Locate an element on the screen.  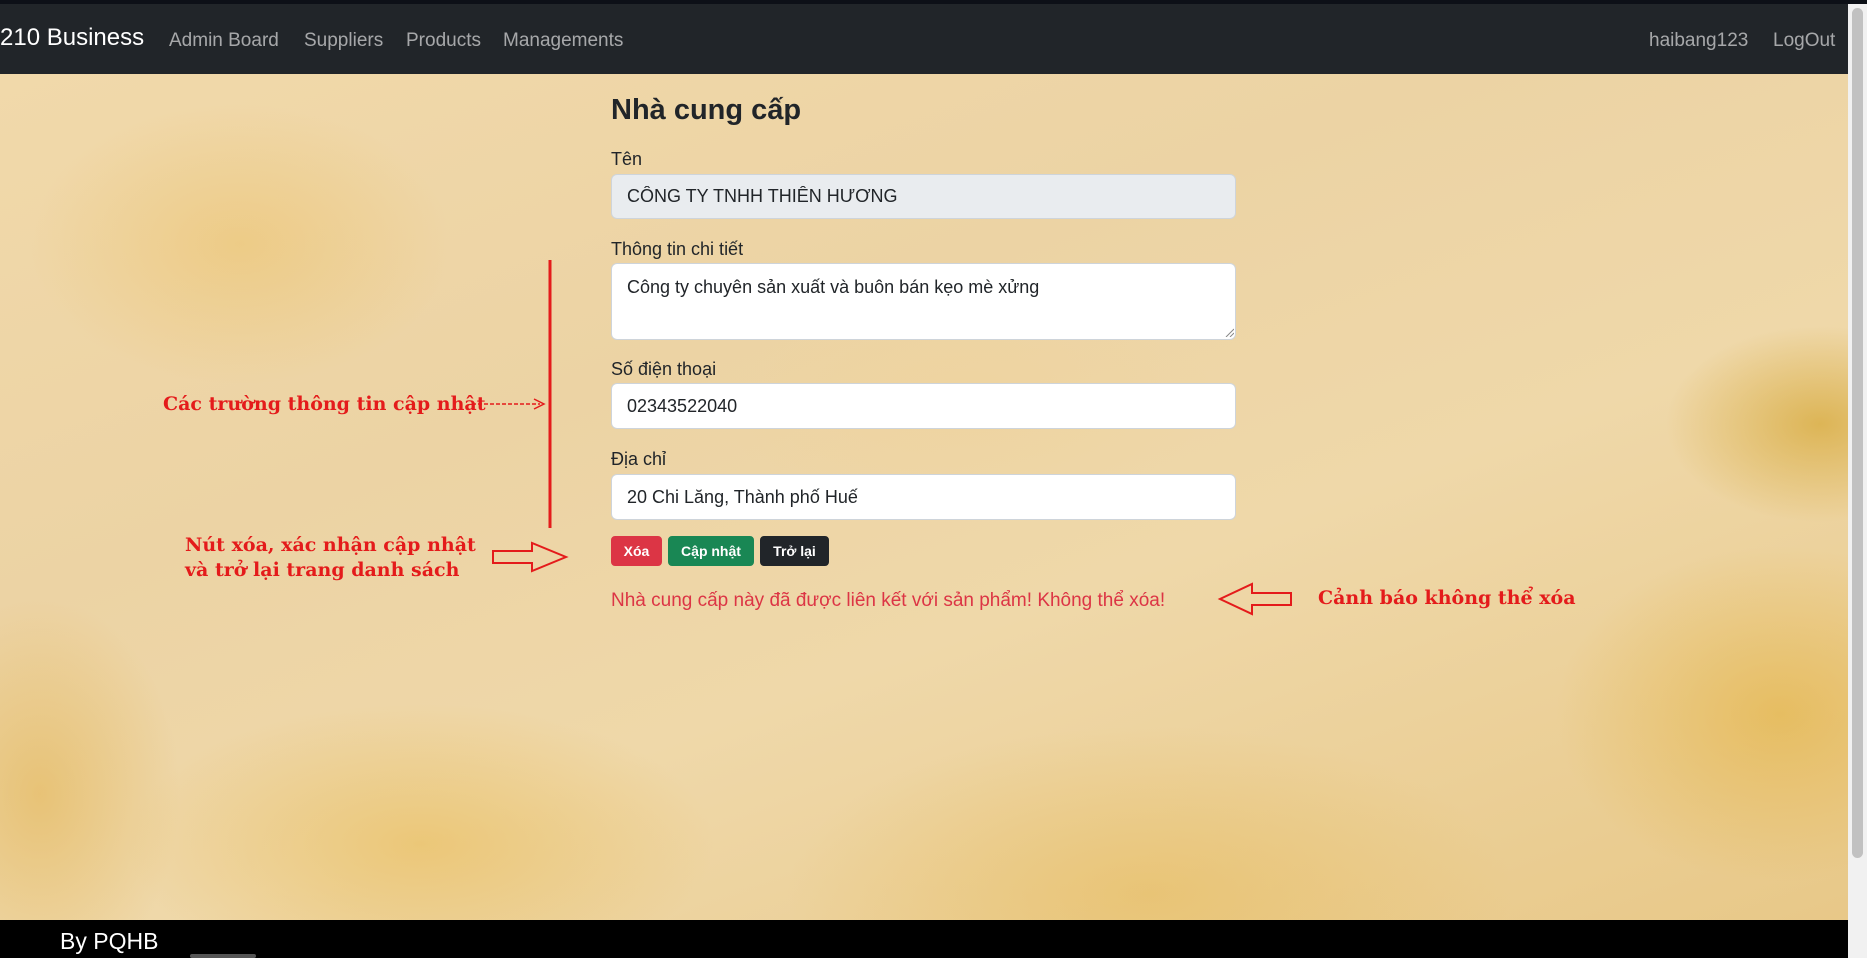
annotation-right-arrow-icon is located at coordinates (530, 557).